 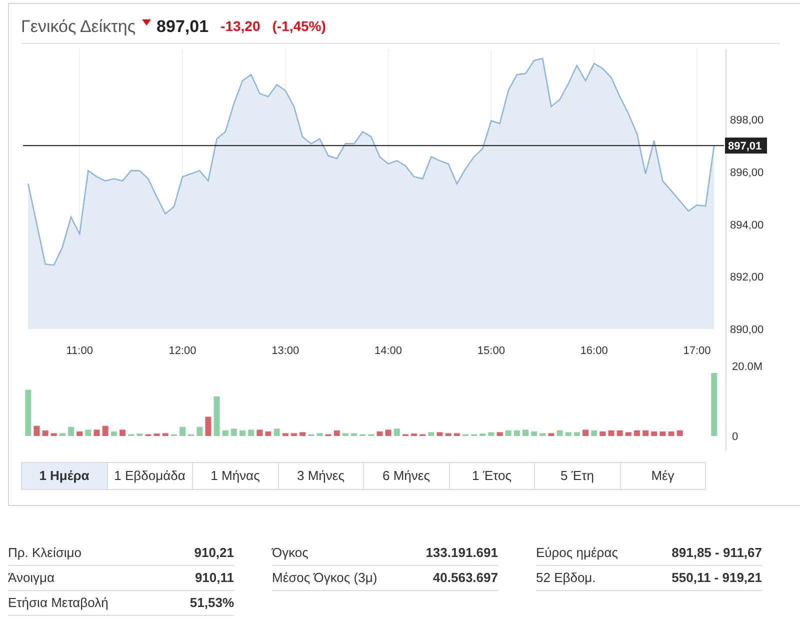 What do you see at coordinates (58, 603) in the screenshot?
I see `stat-label: Ετήσια Μεταβολή` at bounding box center [58, 603].